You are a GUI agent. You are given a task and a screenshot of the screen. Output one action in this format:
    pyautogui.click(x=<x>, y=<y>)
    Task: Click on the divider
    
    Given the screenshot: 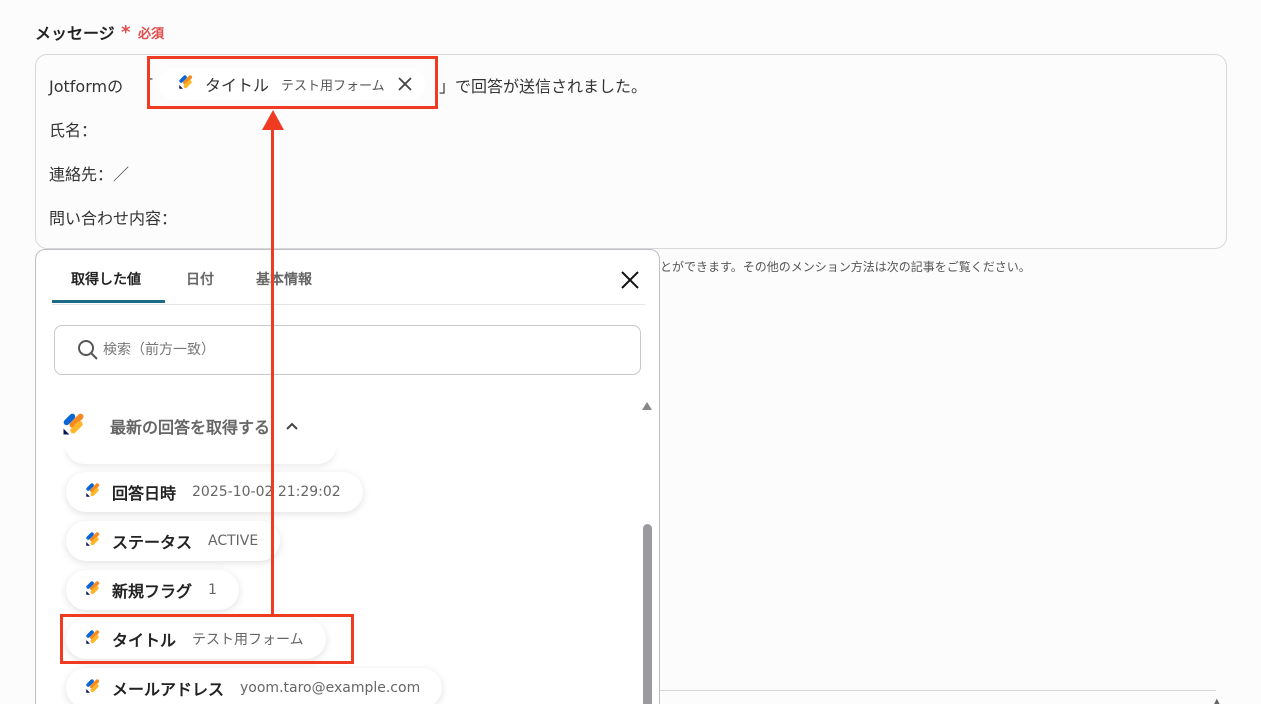 What is the action you would take?
    pyautogui.click(x=938, y=690)
    